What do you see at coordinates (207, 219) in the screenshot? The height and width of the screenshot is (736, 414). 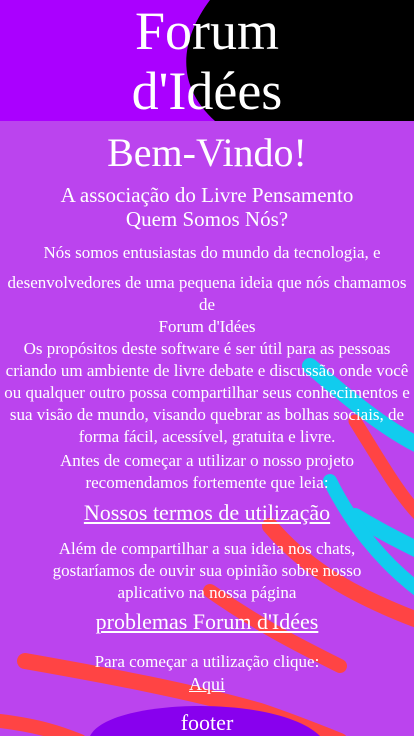 I see `about-heading: Quem Somos Nós?` at bounding box center [207, 219].